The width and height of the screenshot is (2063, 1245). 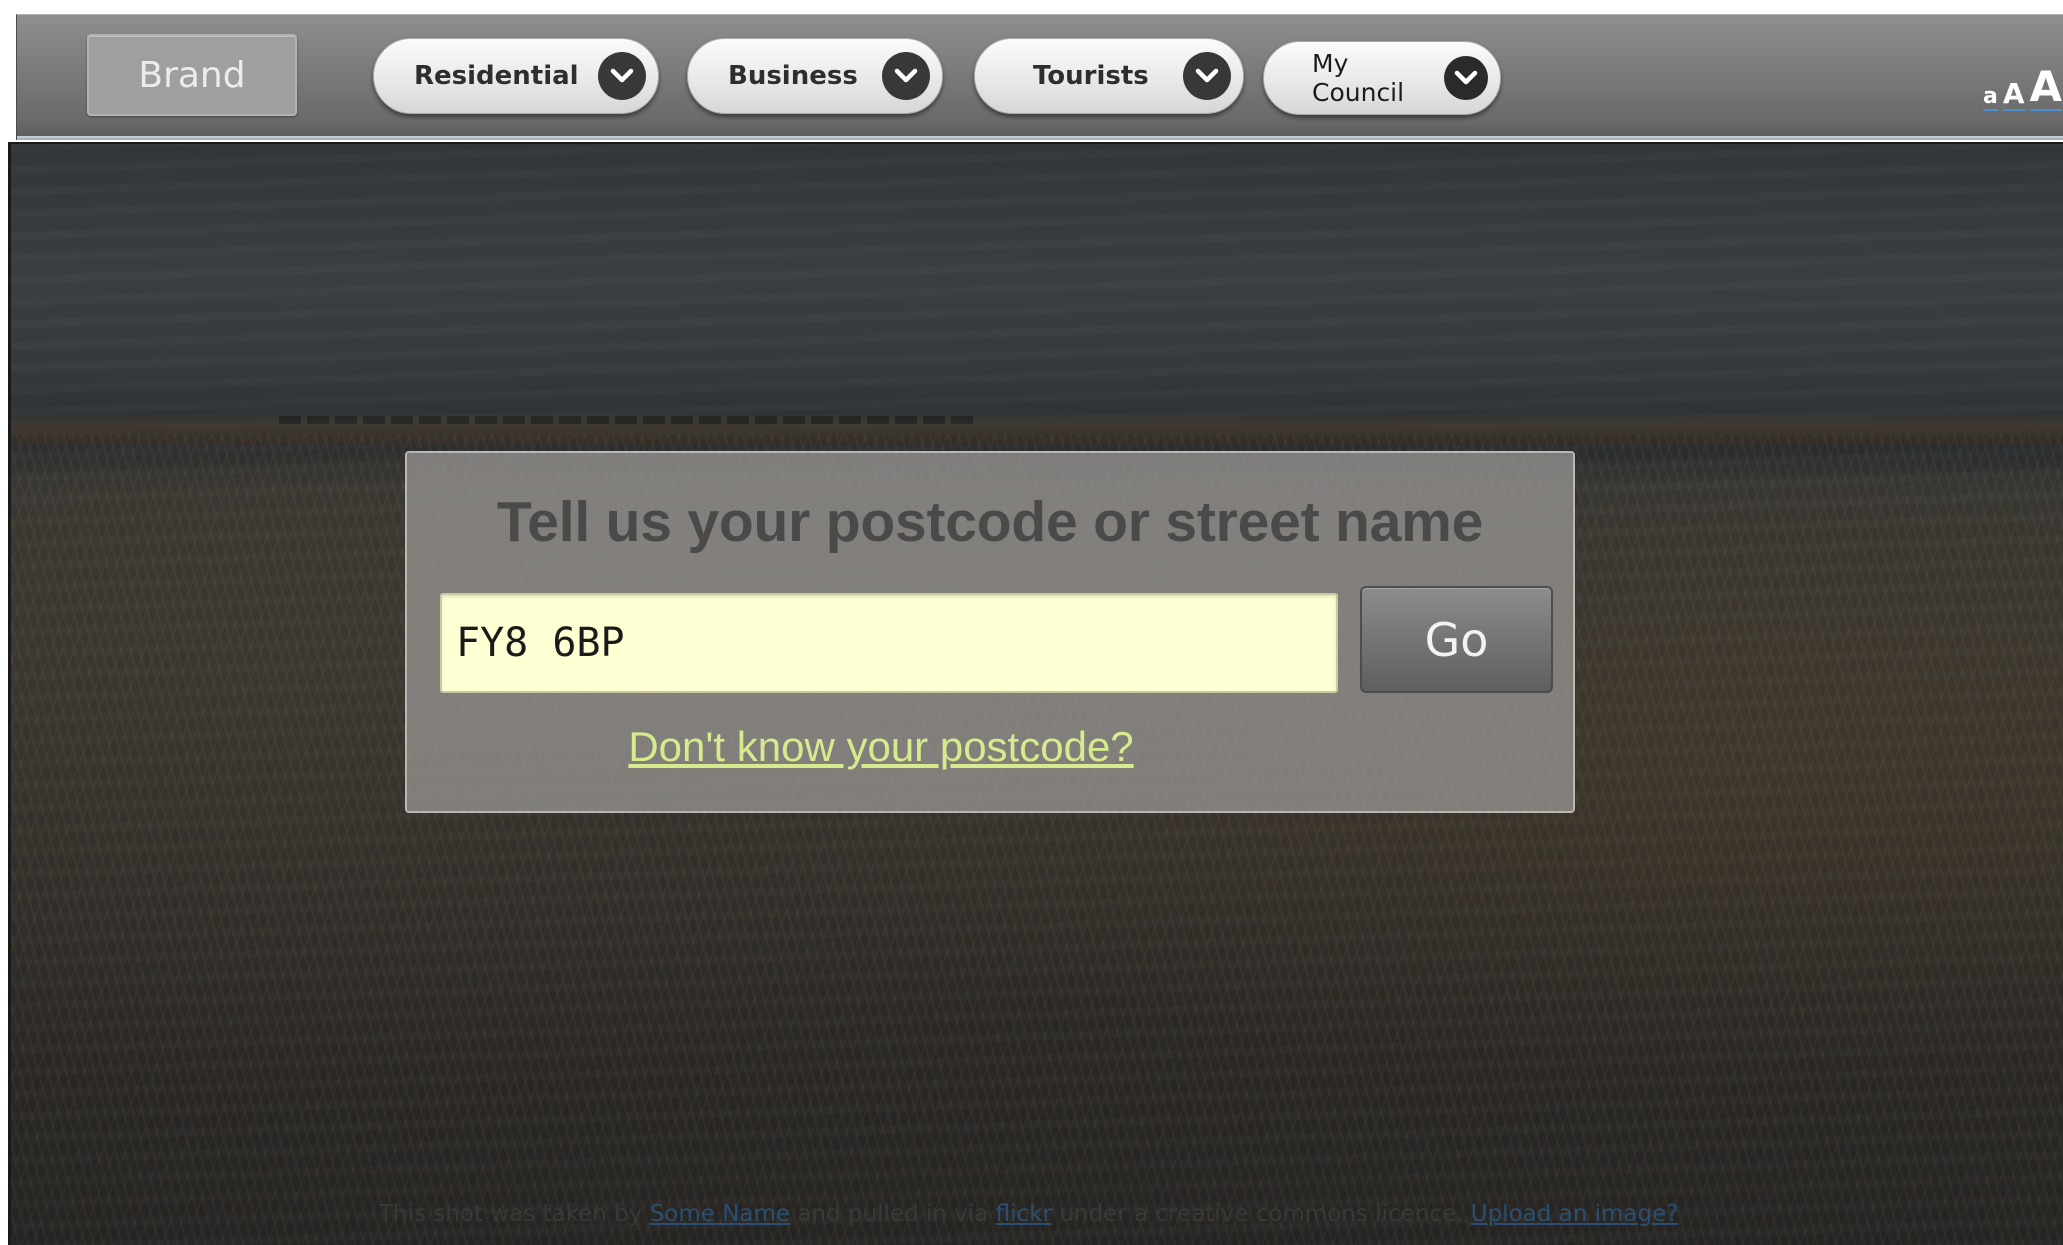 I want to click on menu-residential: Residential, so click(x=516, y=76).